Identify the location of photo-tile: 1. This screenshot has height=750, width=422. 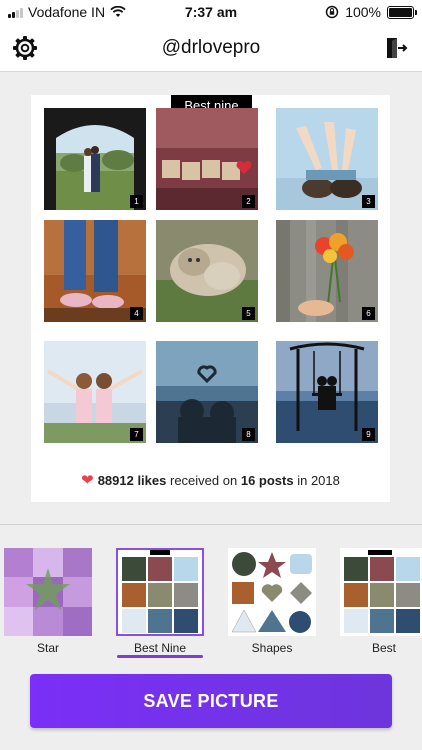
(95, 159).